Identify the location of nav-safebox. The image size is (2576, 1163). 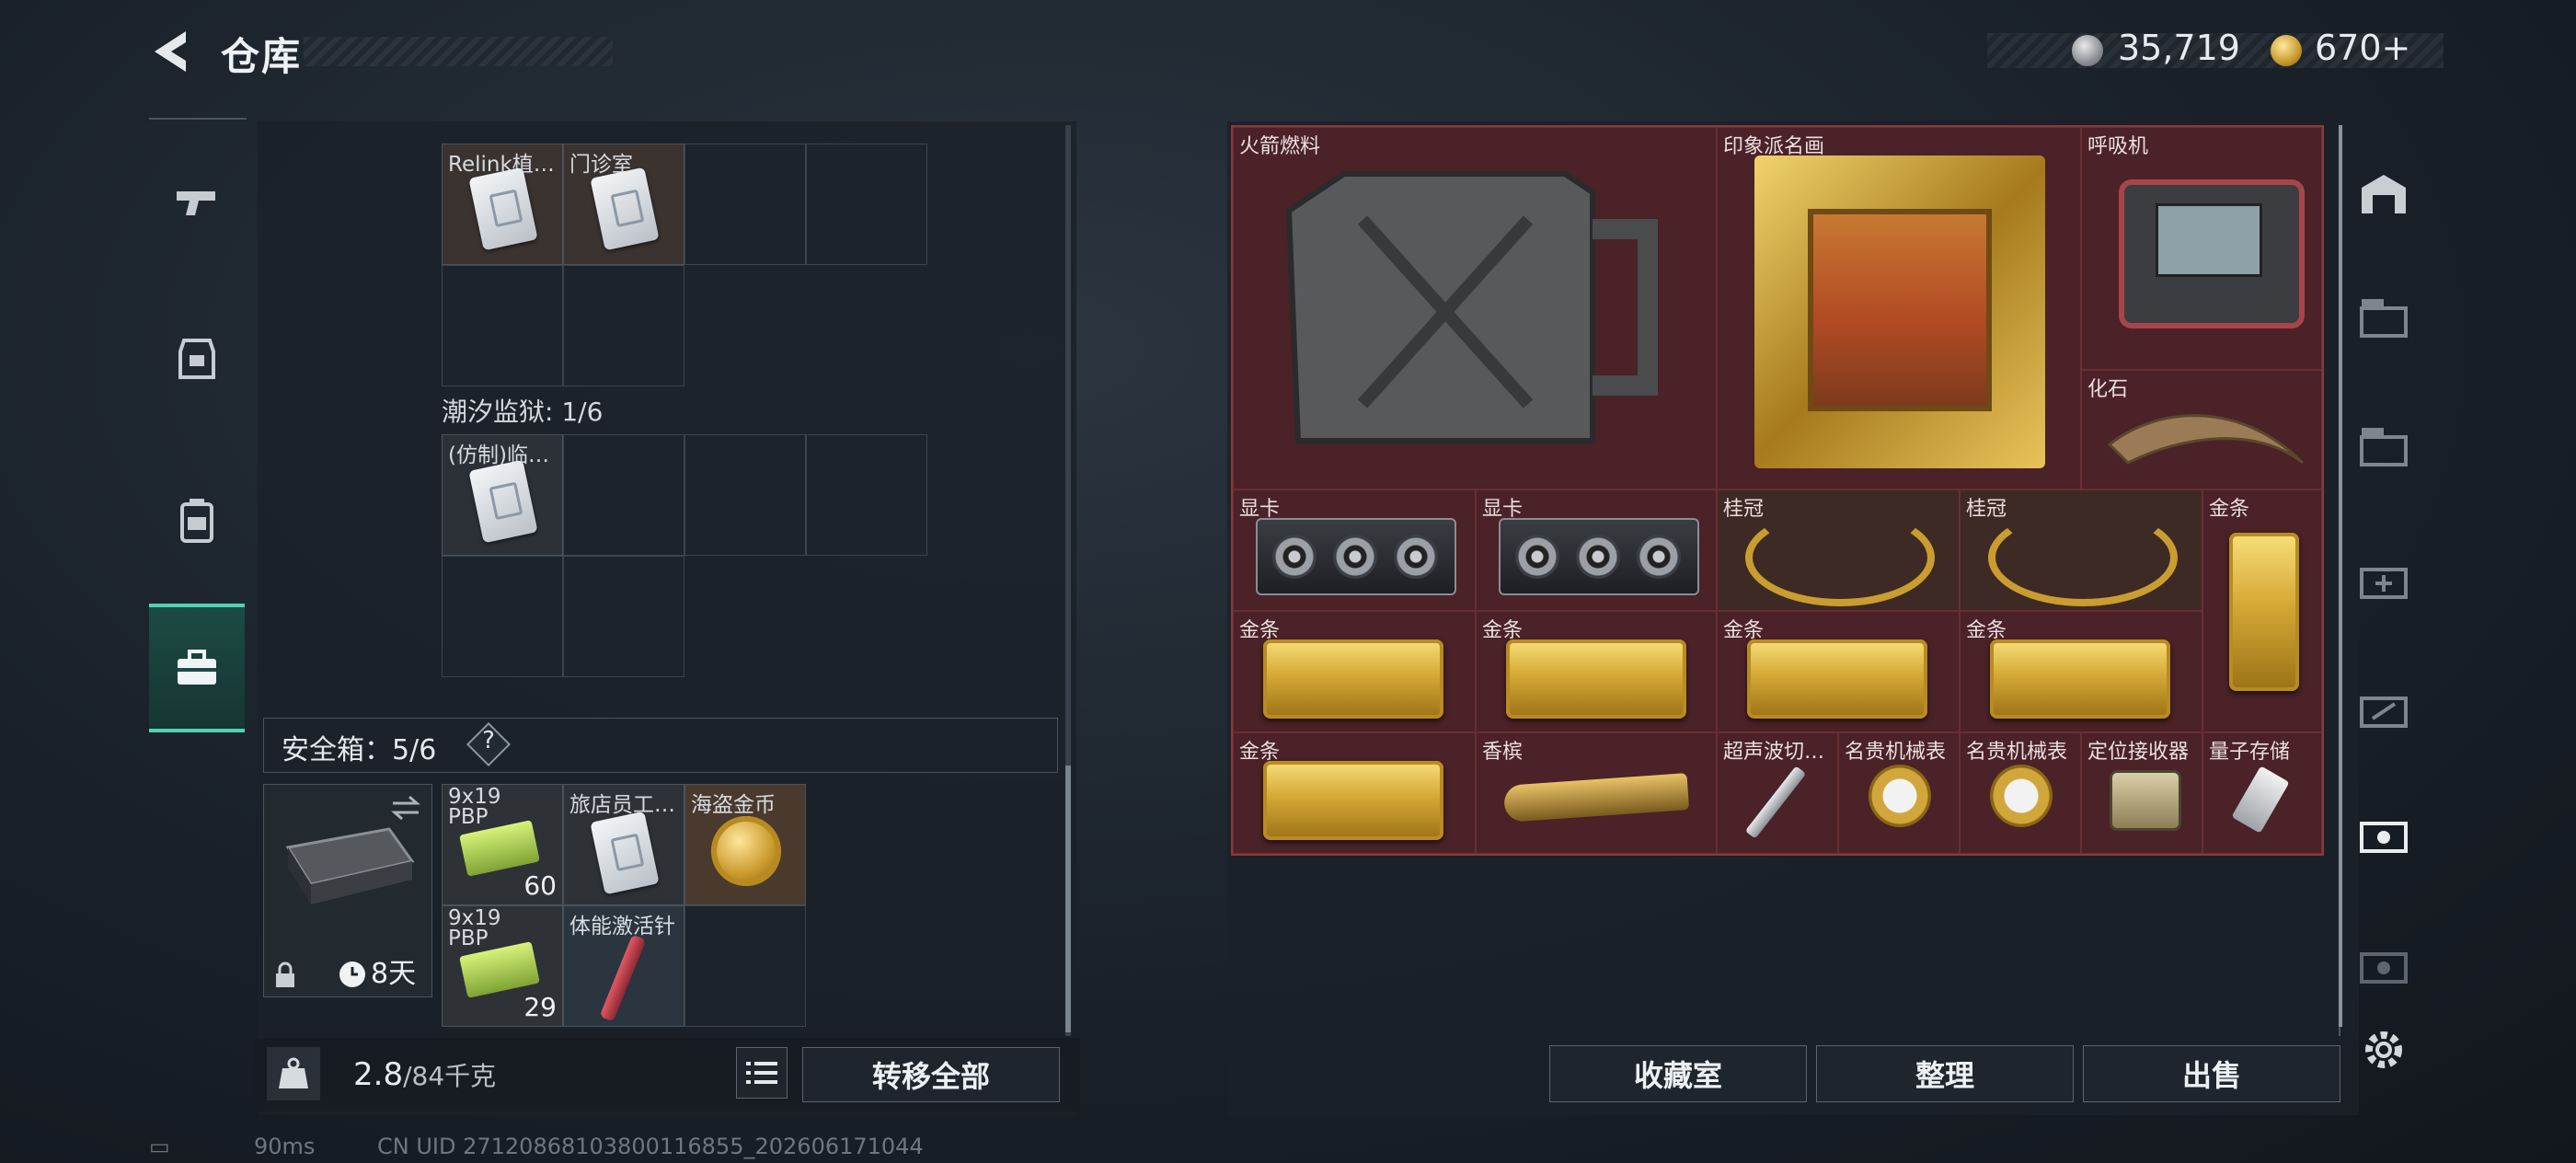
(197, 668).